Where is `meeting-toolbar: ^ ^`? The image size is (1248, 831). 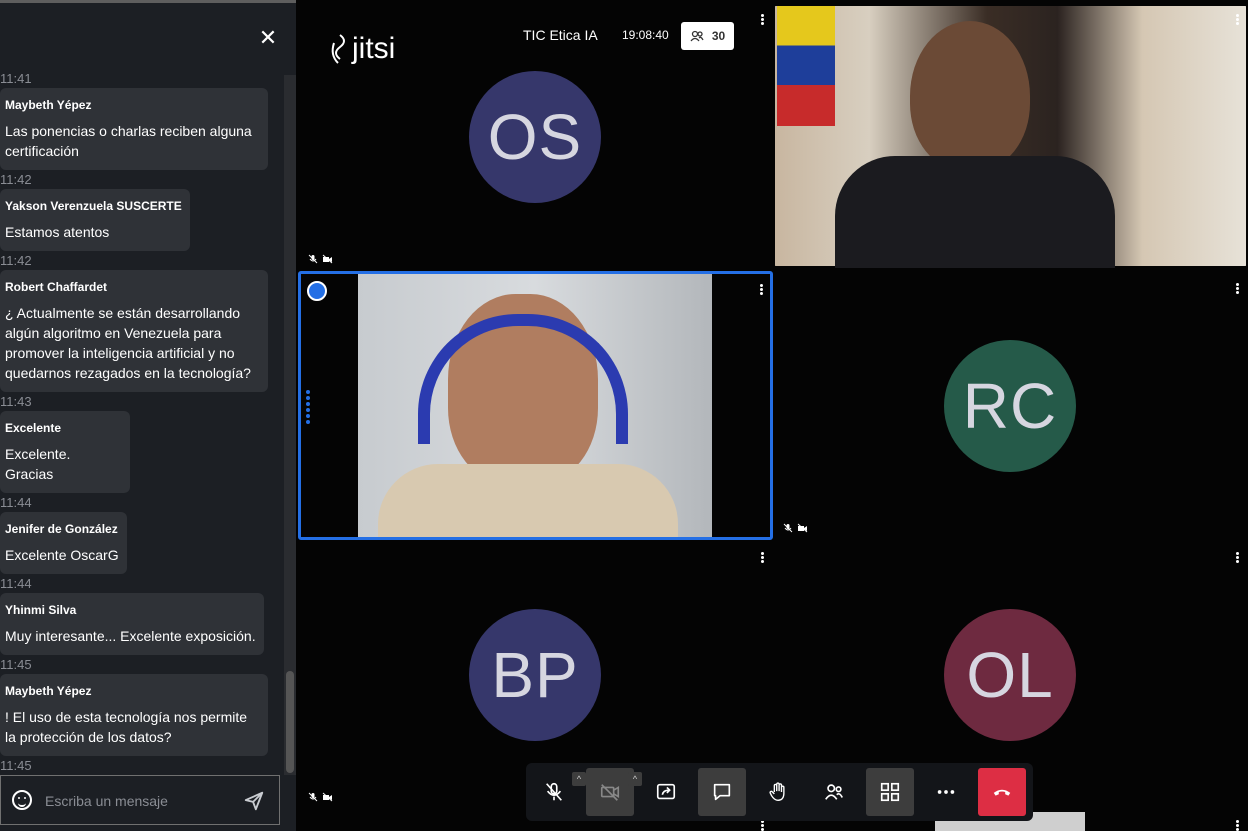
meeting-toolbar: ^ ^ is located at coordinates (779, 792).